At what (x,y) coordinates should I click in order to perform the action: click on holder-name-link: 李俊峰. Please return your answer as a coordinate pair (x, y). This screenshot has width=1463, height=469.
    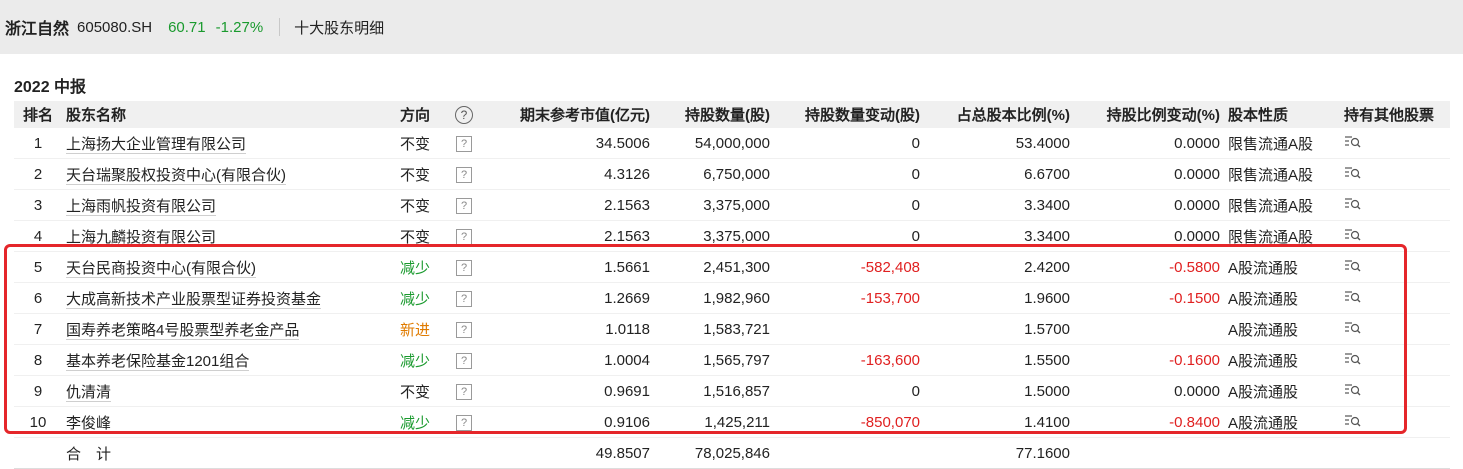
    Looking at the image, I should click on (89, 423).